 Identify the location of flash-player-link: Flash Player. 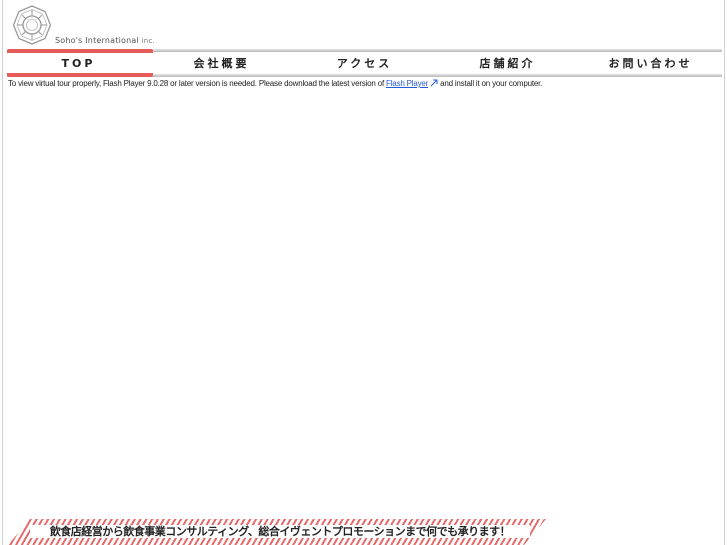
(407, 83).